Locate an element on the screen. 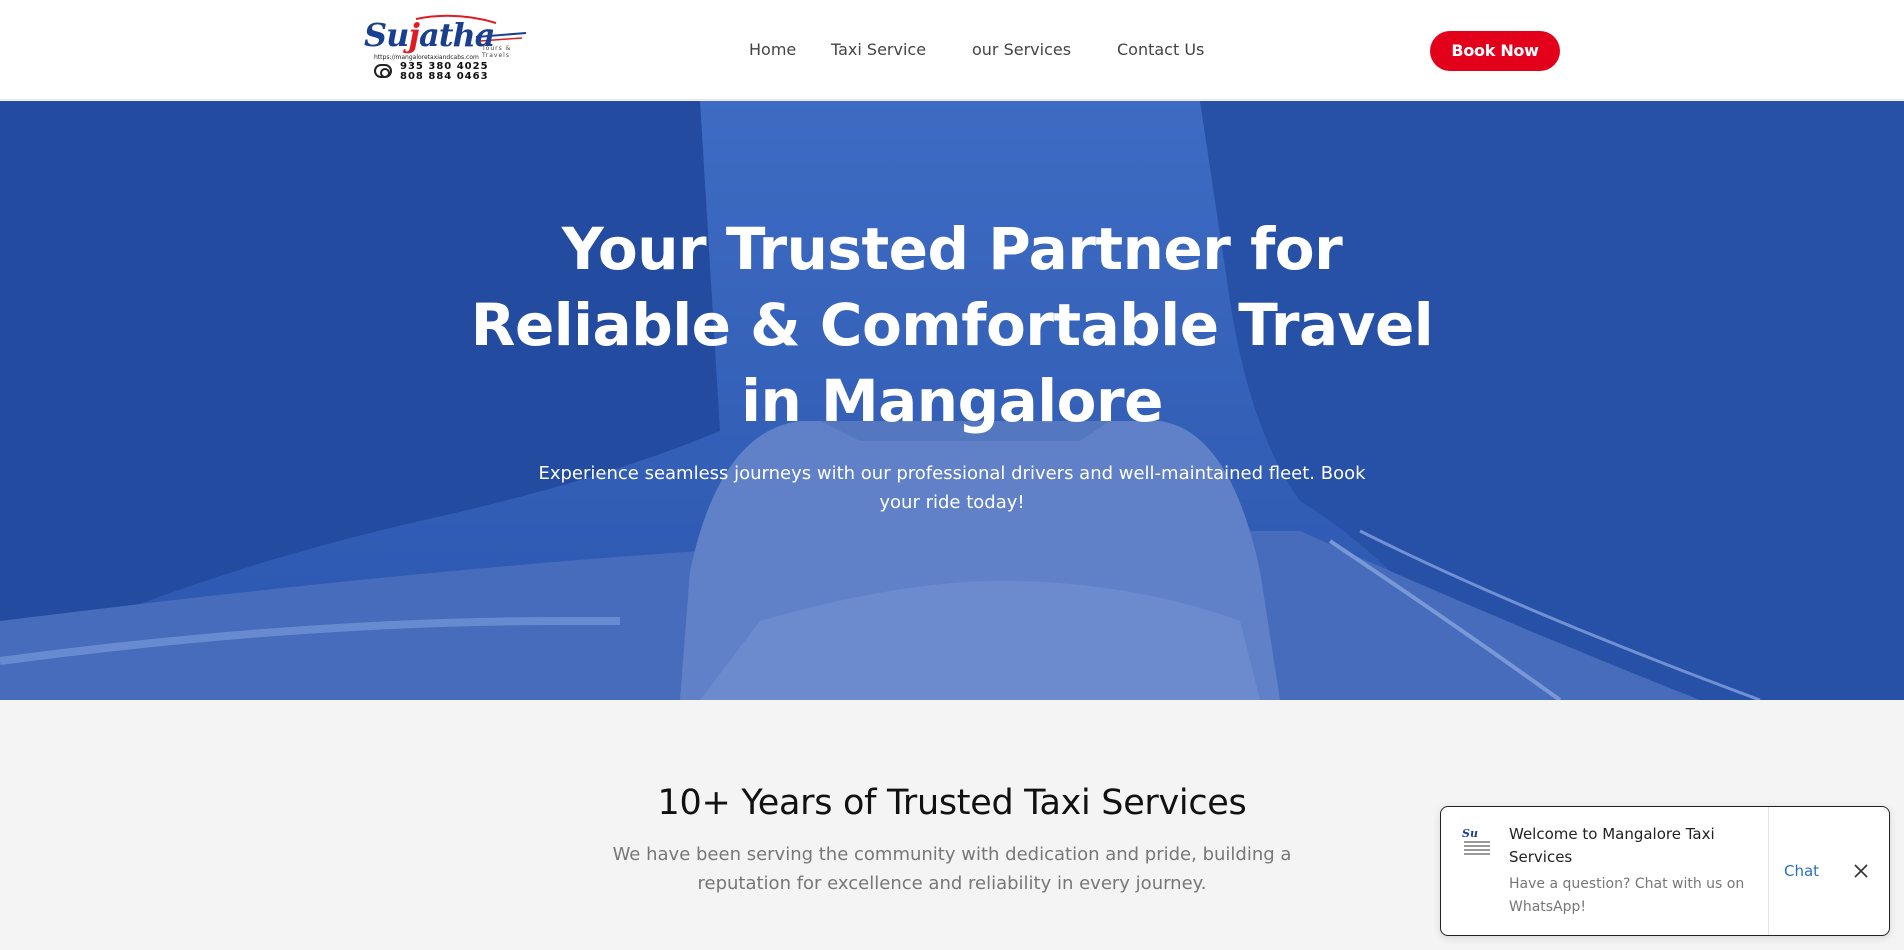 Image resolution: width=1904 pixels, height=950 pixels. logo-phone-numbers: 935 380 4025 808 884 0463 is located at coordinates (444, 72).